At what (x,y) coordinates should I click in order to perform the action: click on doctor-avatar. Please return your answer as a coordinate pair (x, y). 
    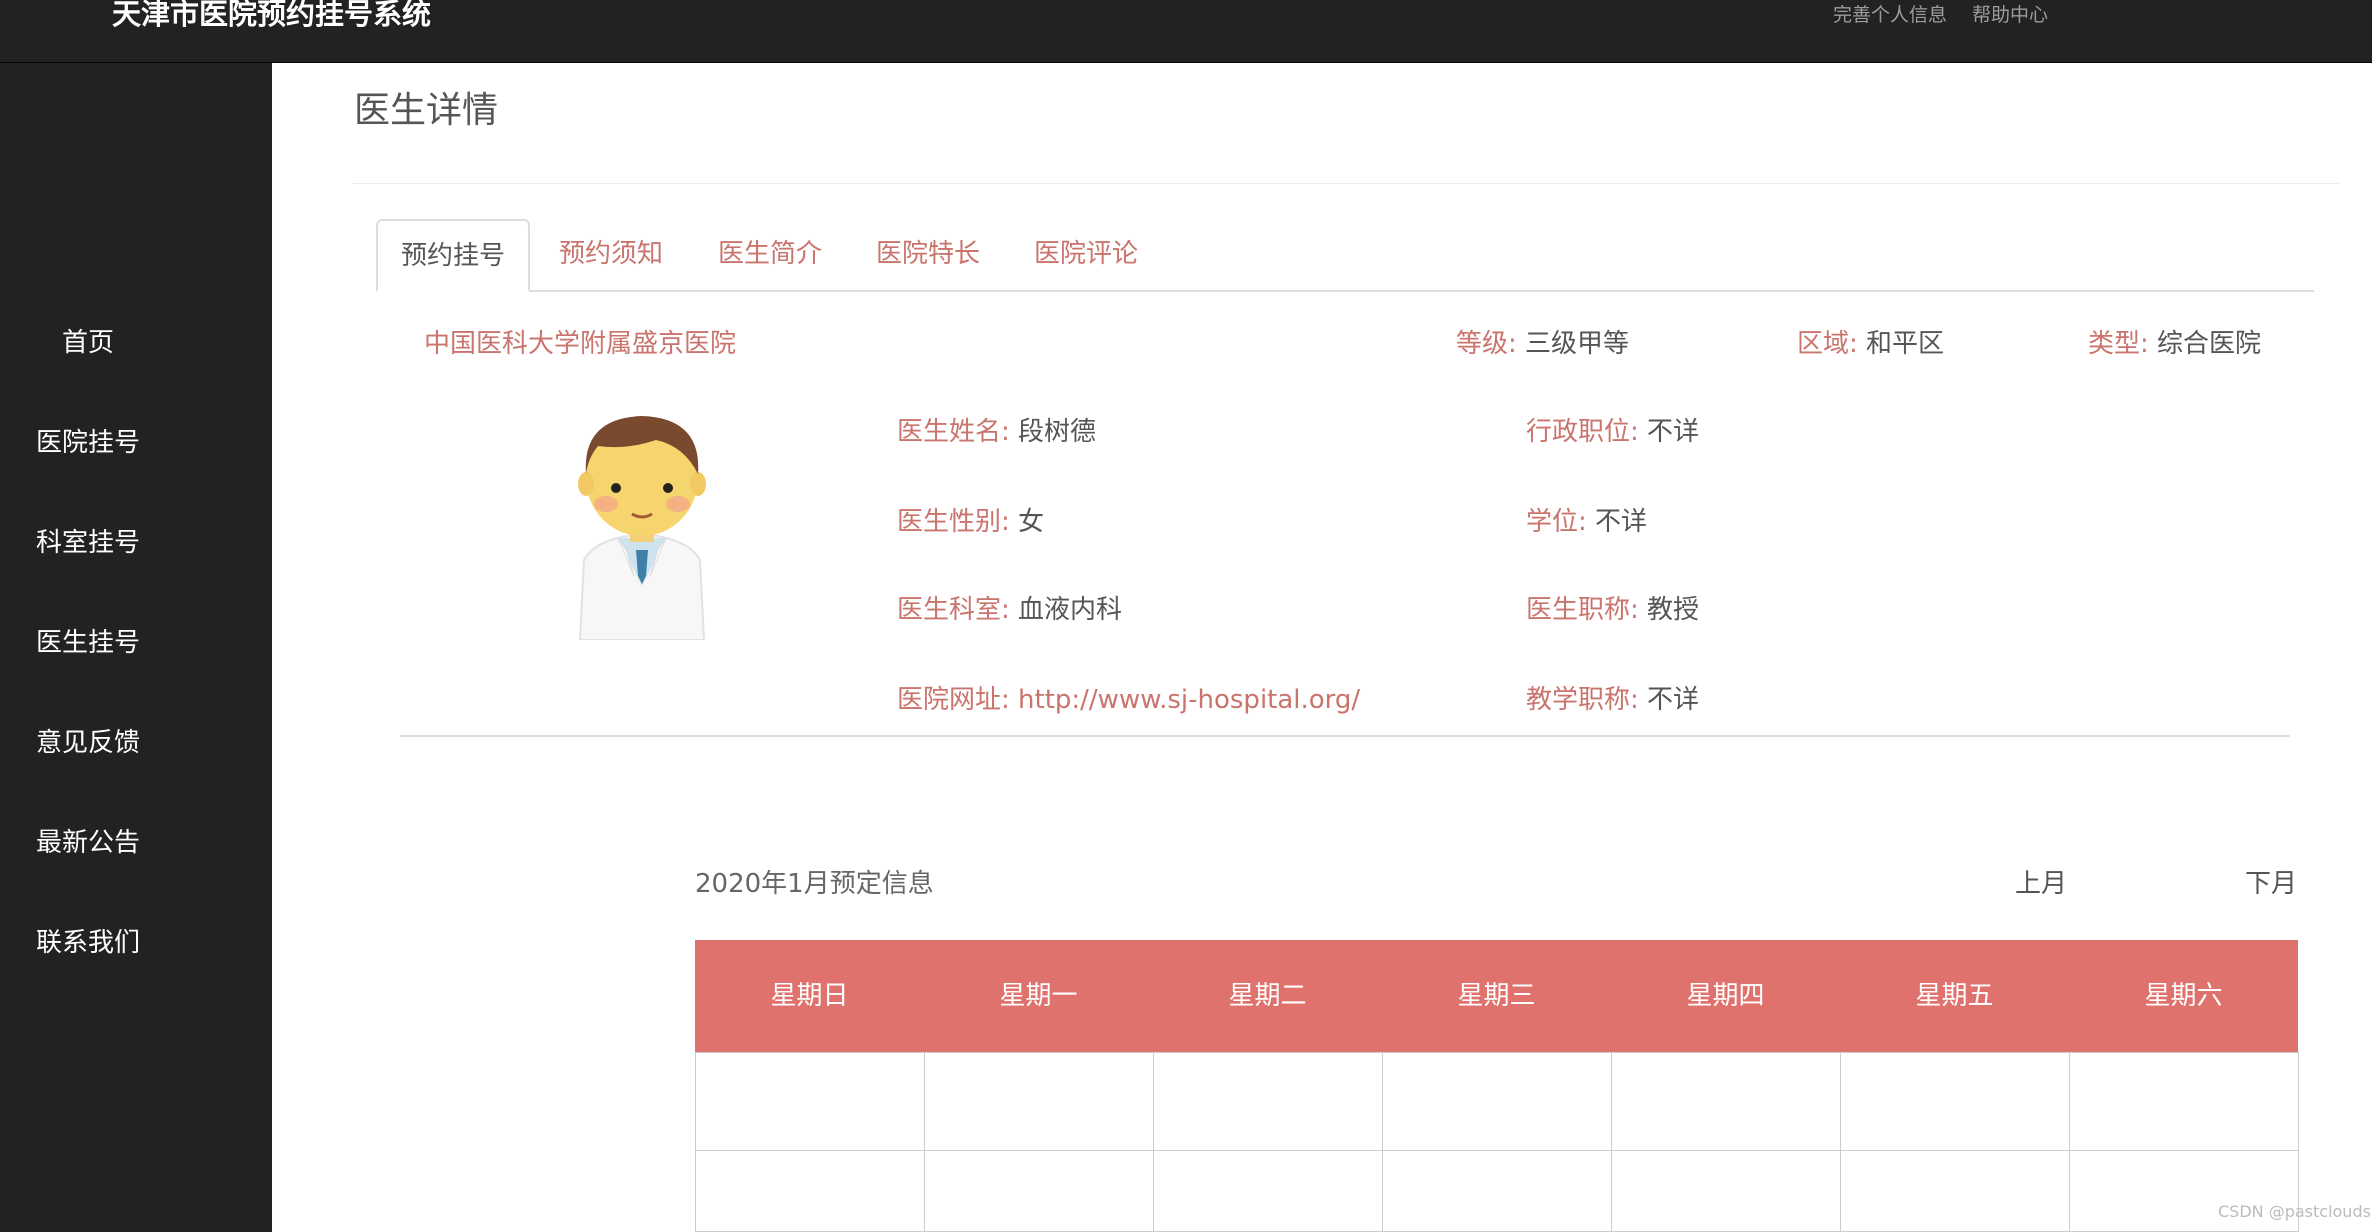
    Looking at the image, I should click on (642, 528).